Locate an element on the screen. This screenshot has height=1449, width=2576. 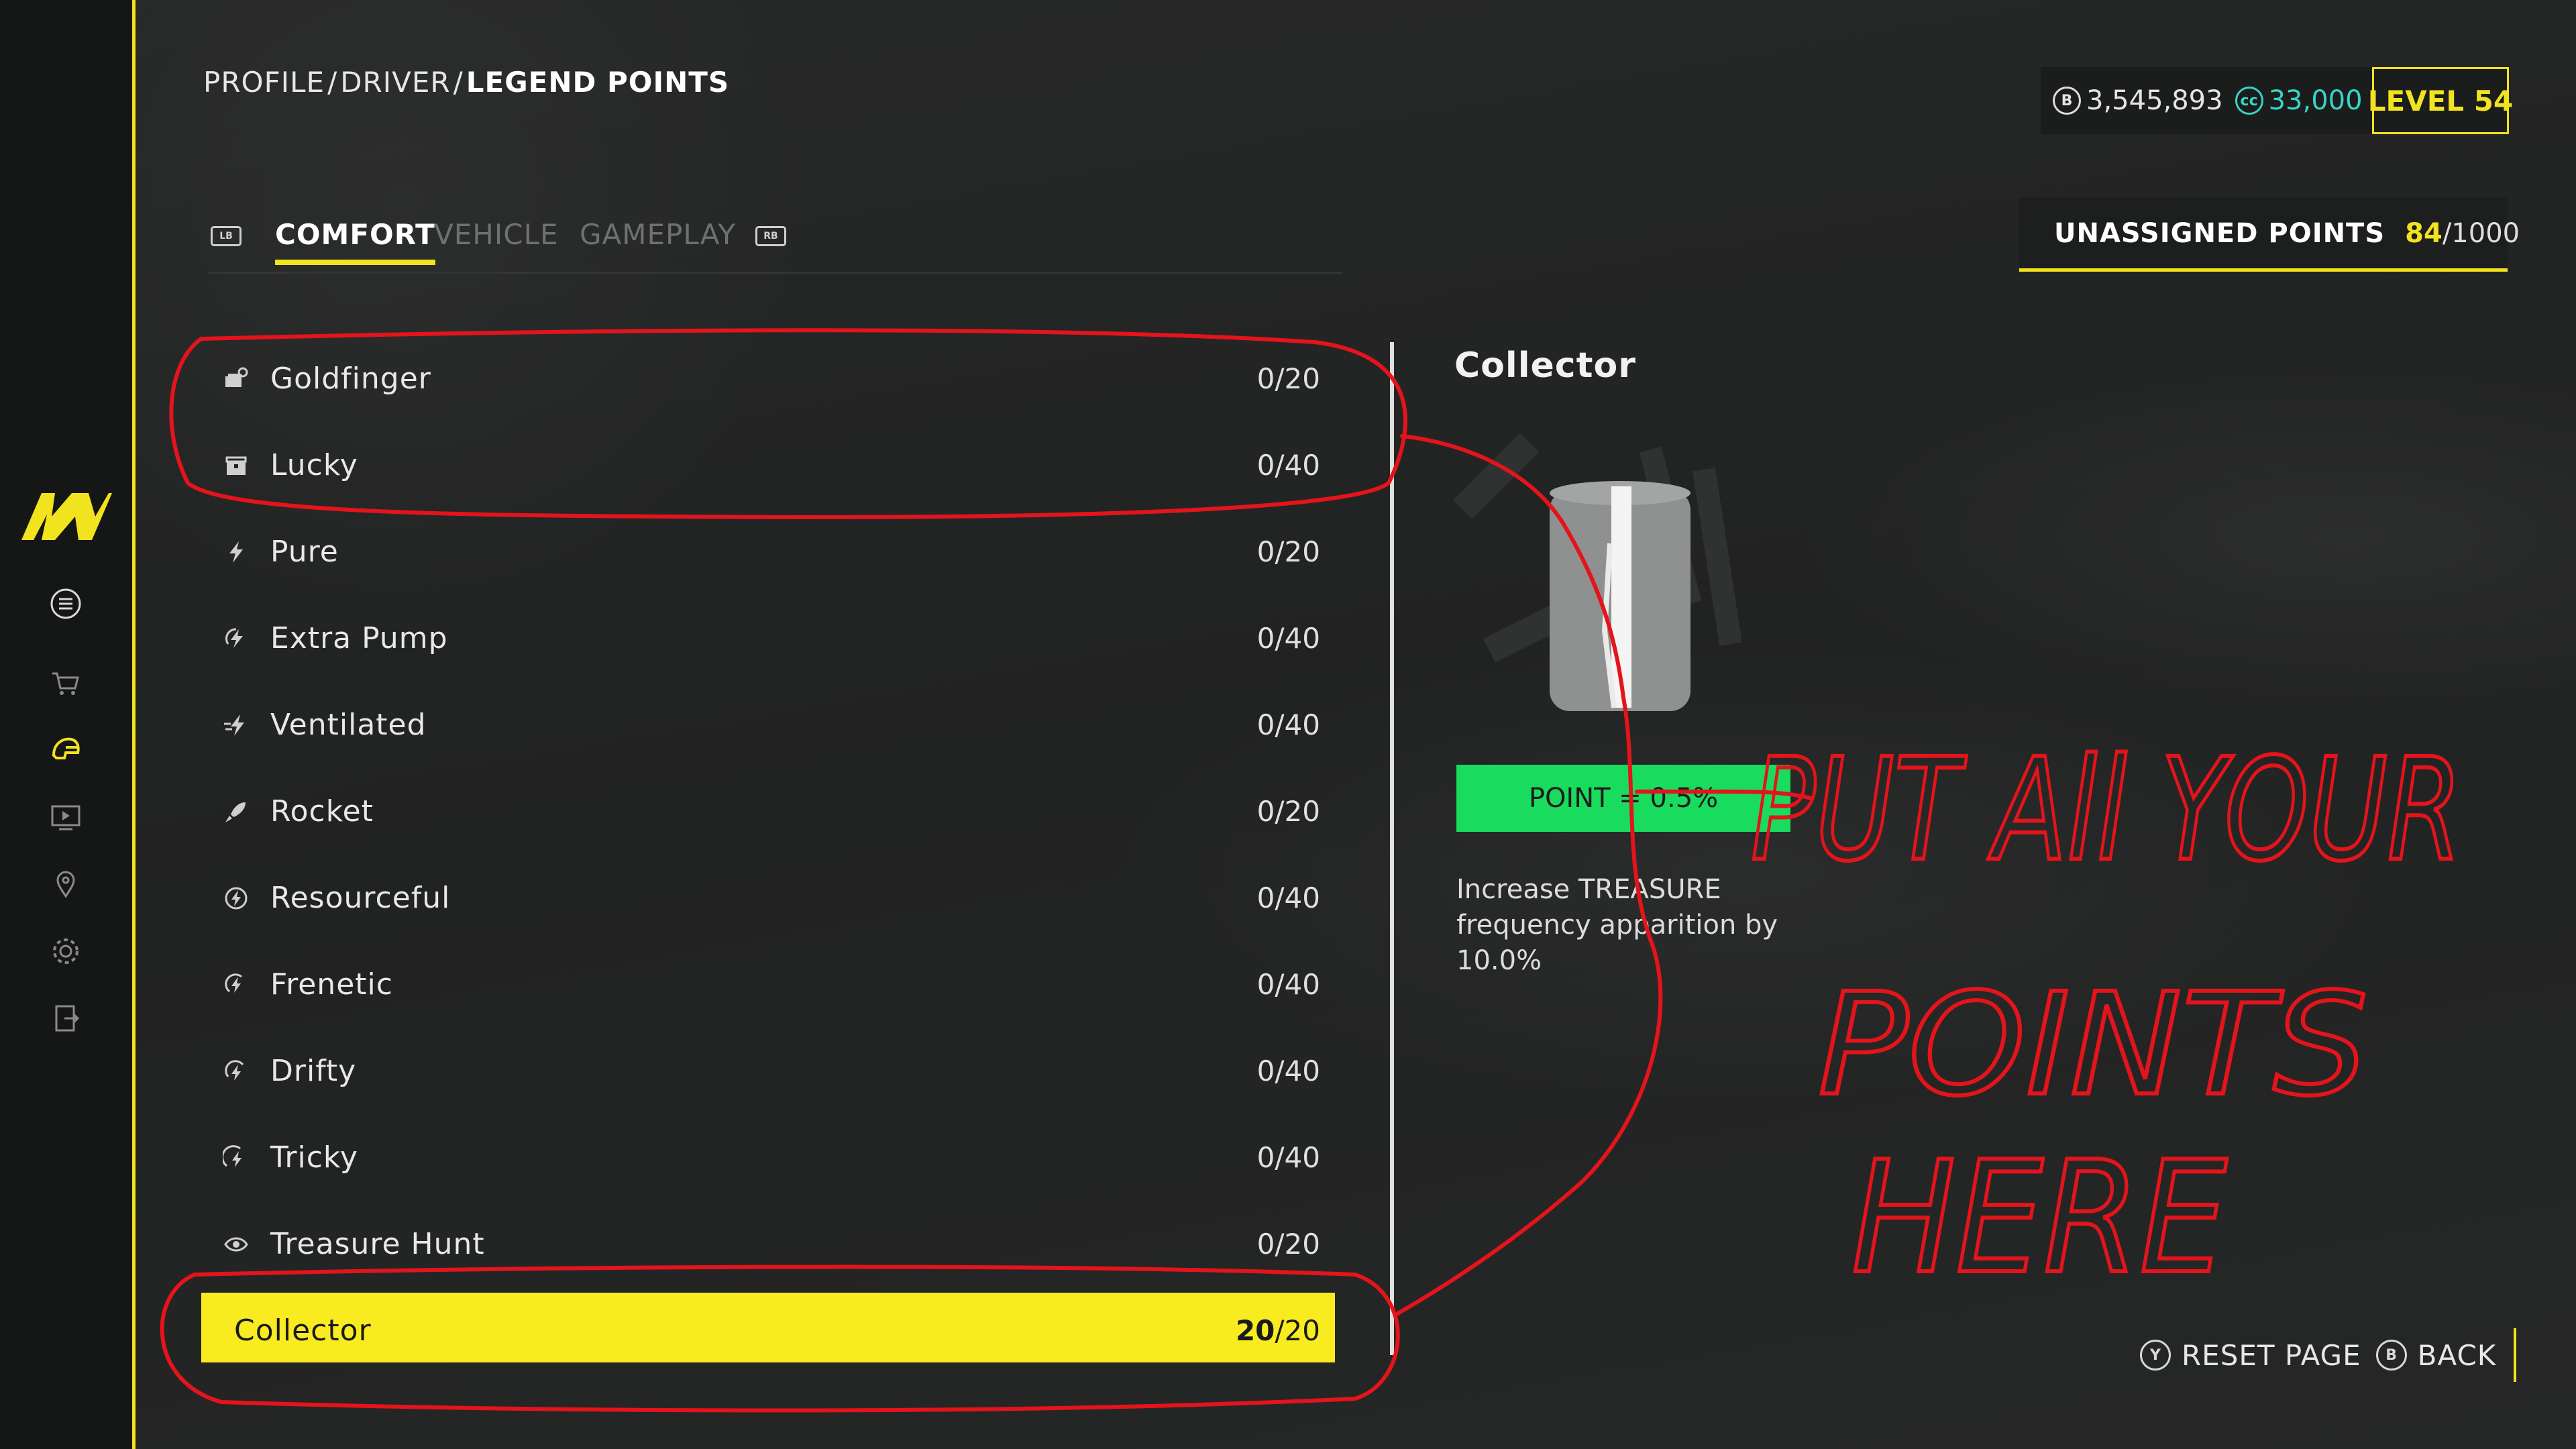
credits-balance: cc 33,000 is located at coordinates (2299, 100).